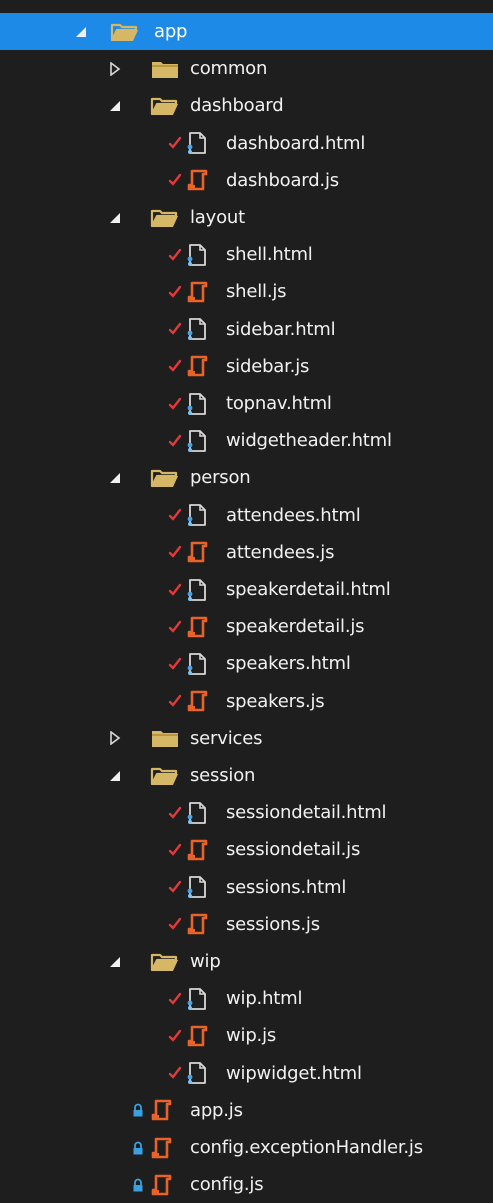  I want to click on tree-item-label: shell.html, so click(269, 255).